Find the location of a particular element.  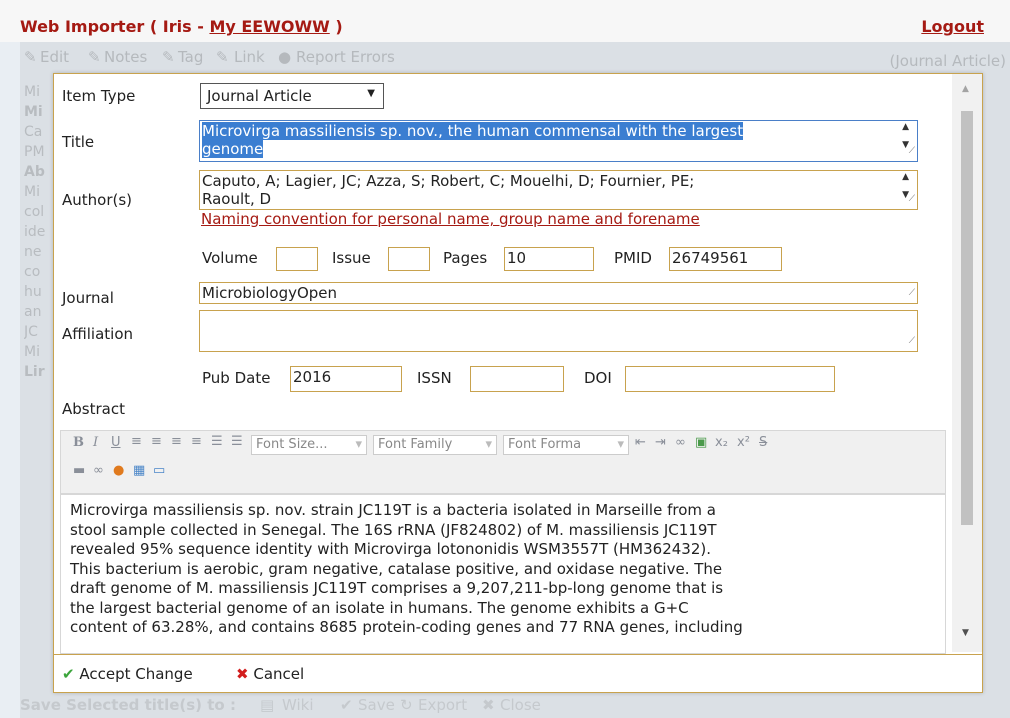

cancel-button: ✖ Cancel is located at coordinates (270, 674).